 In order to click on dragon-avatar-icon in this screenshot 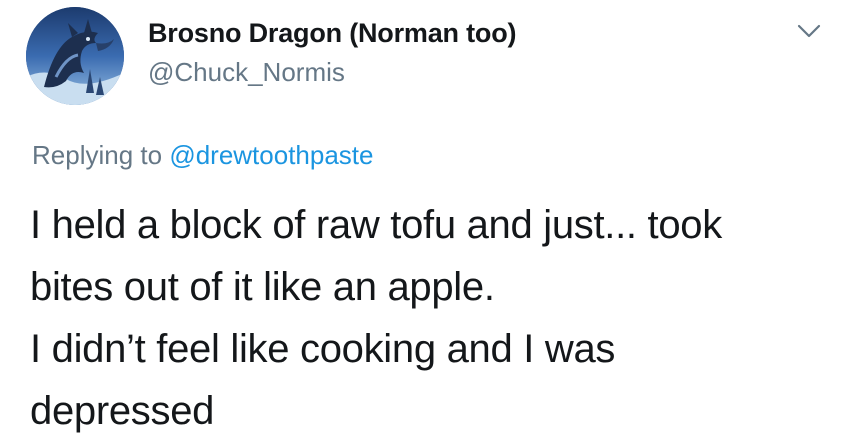, I will do `click(75, 56)`.